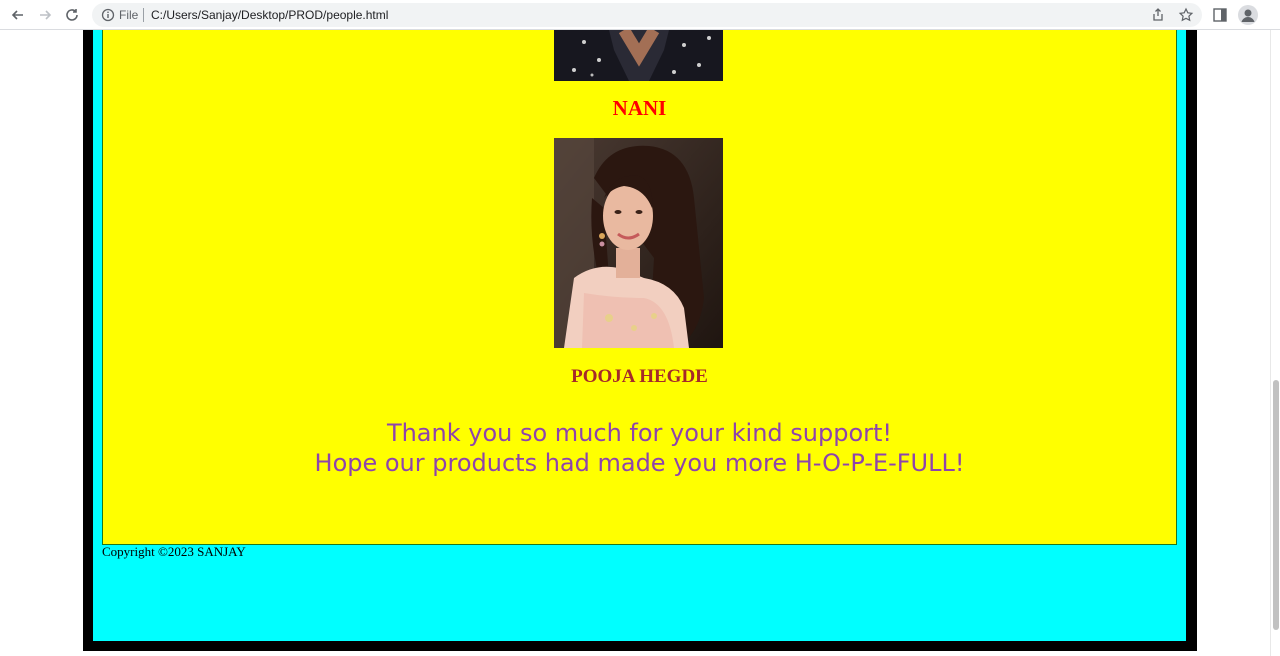 The width and height of the screenshot is (1280, 656). I want to click on photo-nani, so click(638, 55).